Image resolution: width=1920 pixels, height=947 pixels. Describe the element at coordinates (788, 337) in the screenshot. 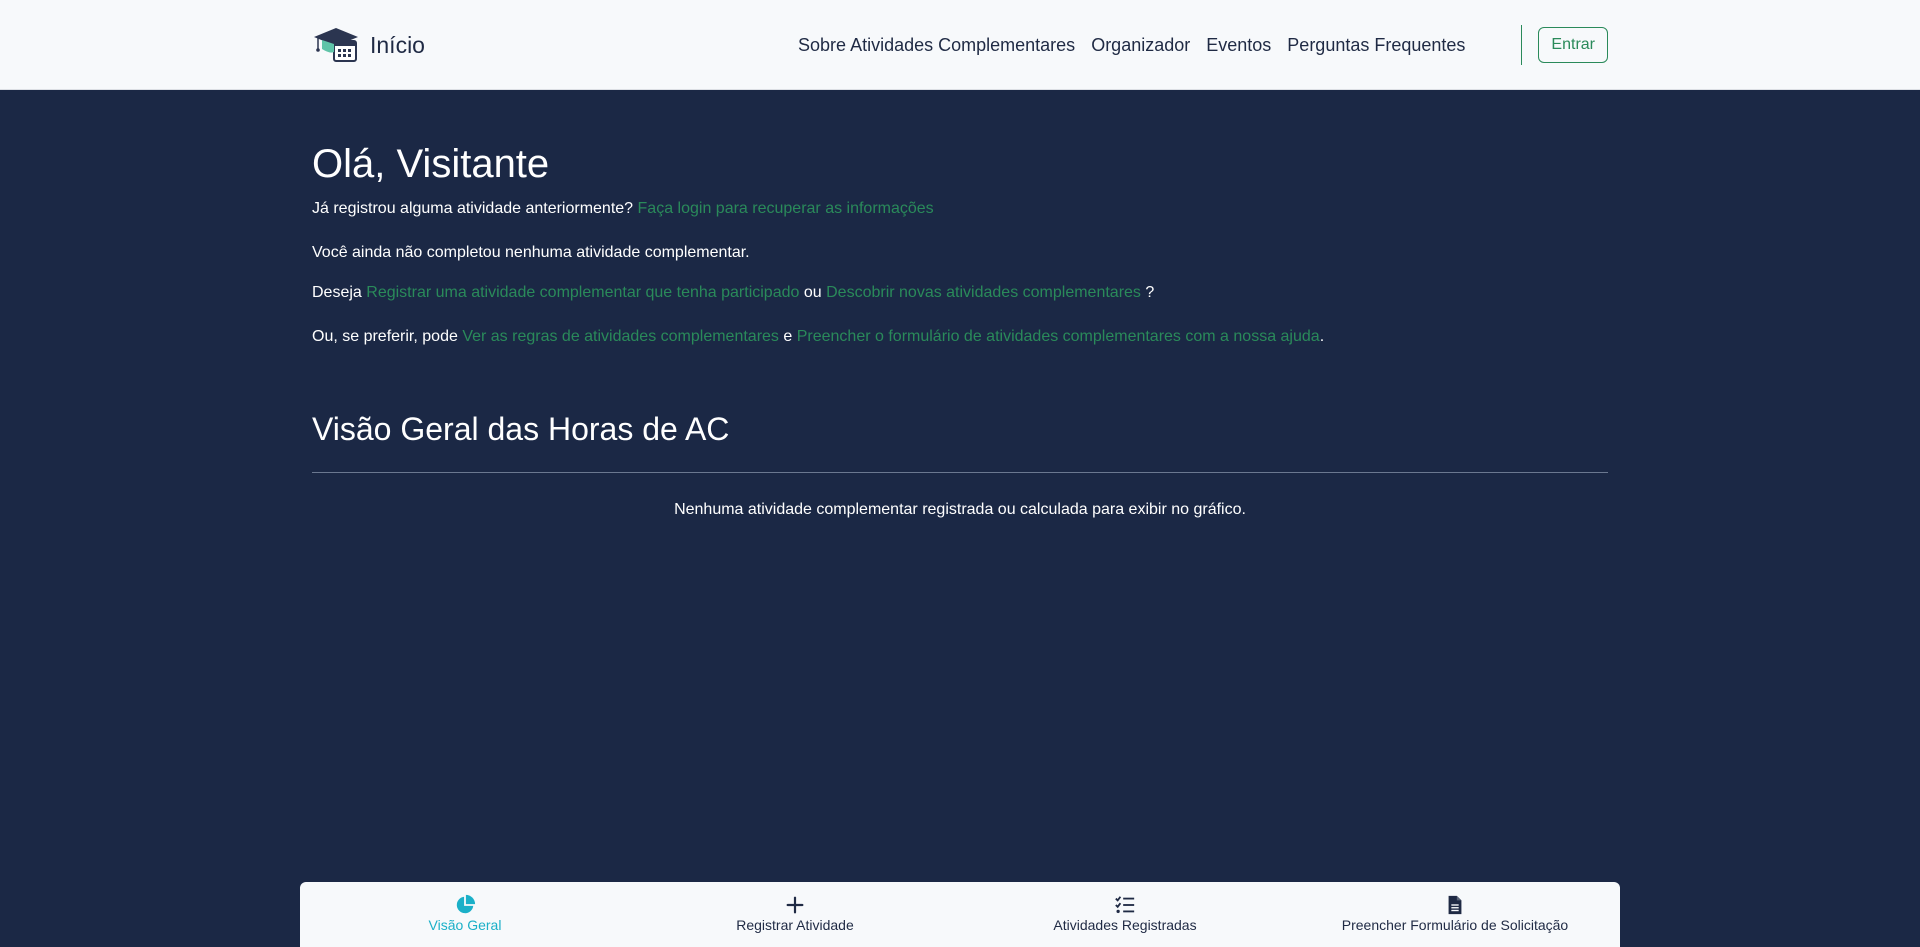

I see `e-word: e` at that location.